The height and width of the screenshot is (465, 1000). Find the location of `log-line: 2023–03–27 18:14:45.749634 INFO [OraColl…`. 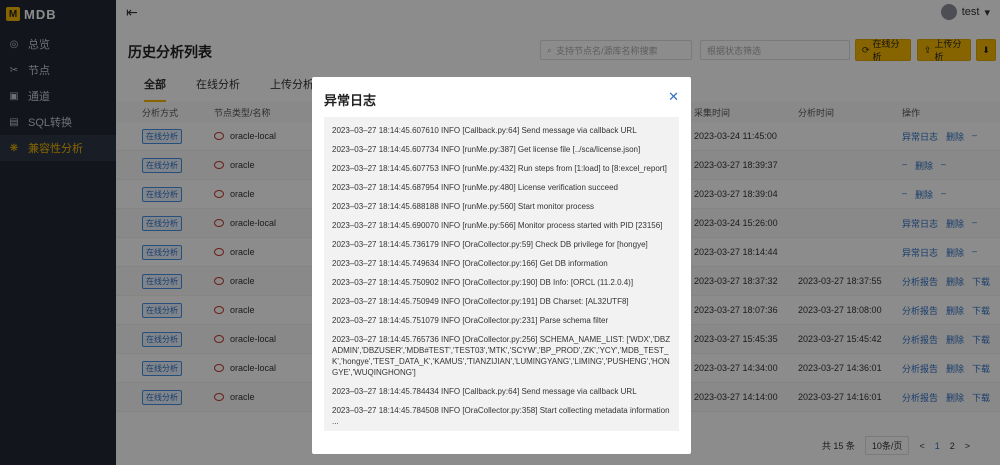

log-line: 2023–03–27 18:14:45.749634 INFO [OraColl… is located at coordinates (470, 263).